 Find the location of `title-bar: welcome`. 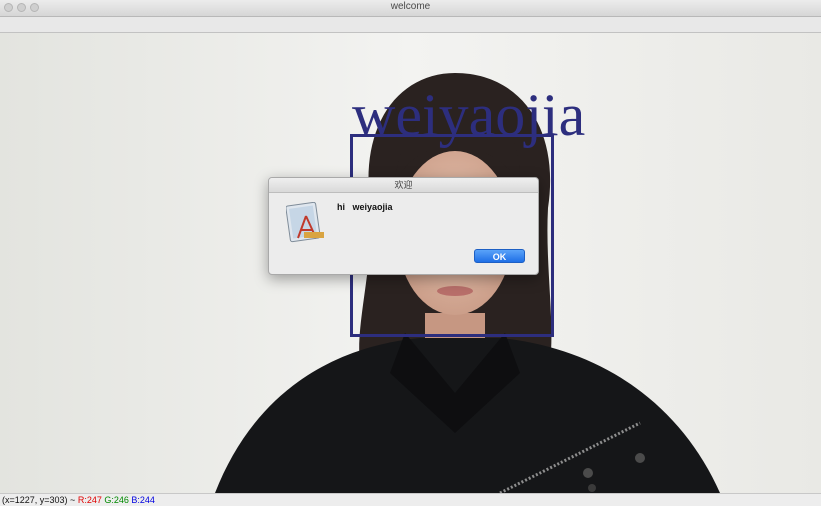

title-bar: welcome is located at coordinates (410, 8).